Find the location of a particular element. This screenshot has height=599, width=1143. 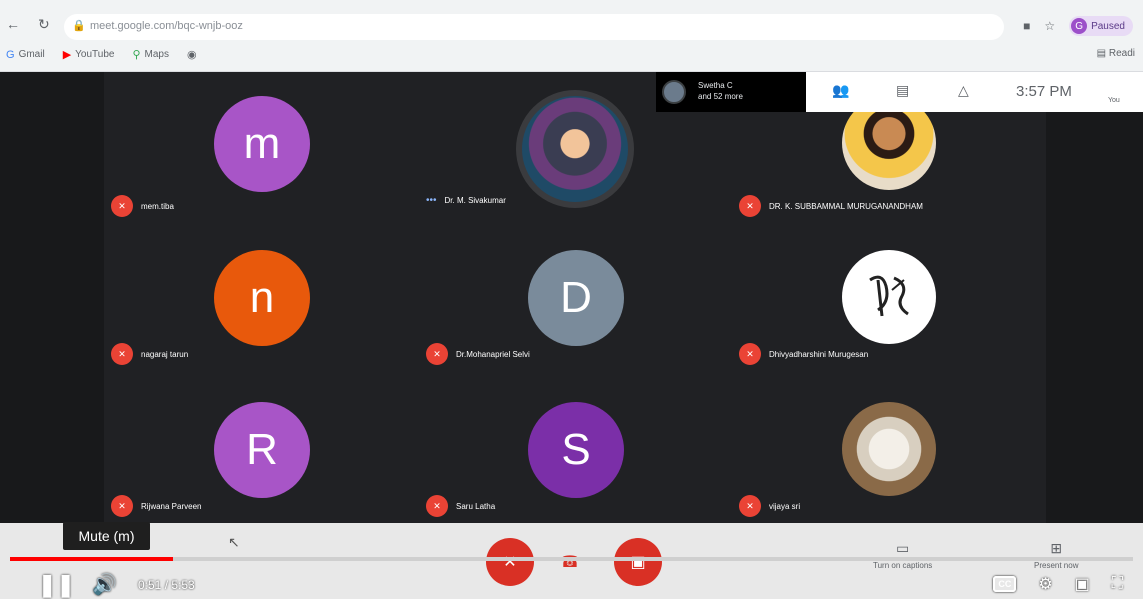

youtube-icon: ▶ is located at coordinates (67, 55).